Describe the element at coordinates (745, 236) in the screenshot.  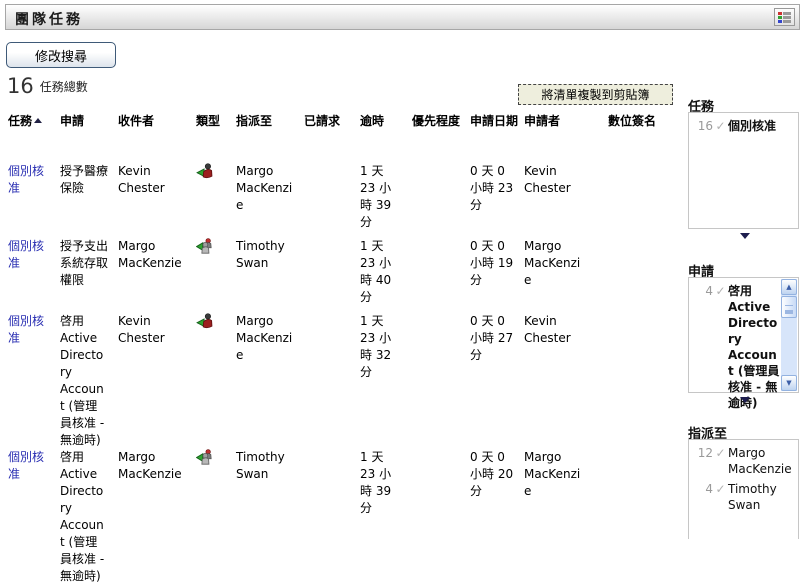
I see `expand-tasks-filter-icon` at that location.